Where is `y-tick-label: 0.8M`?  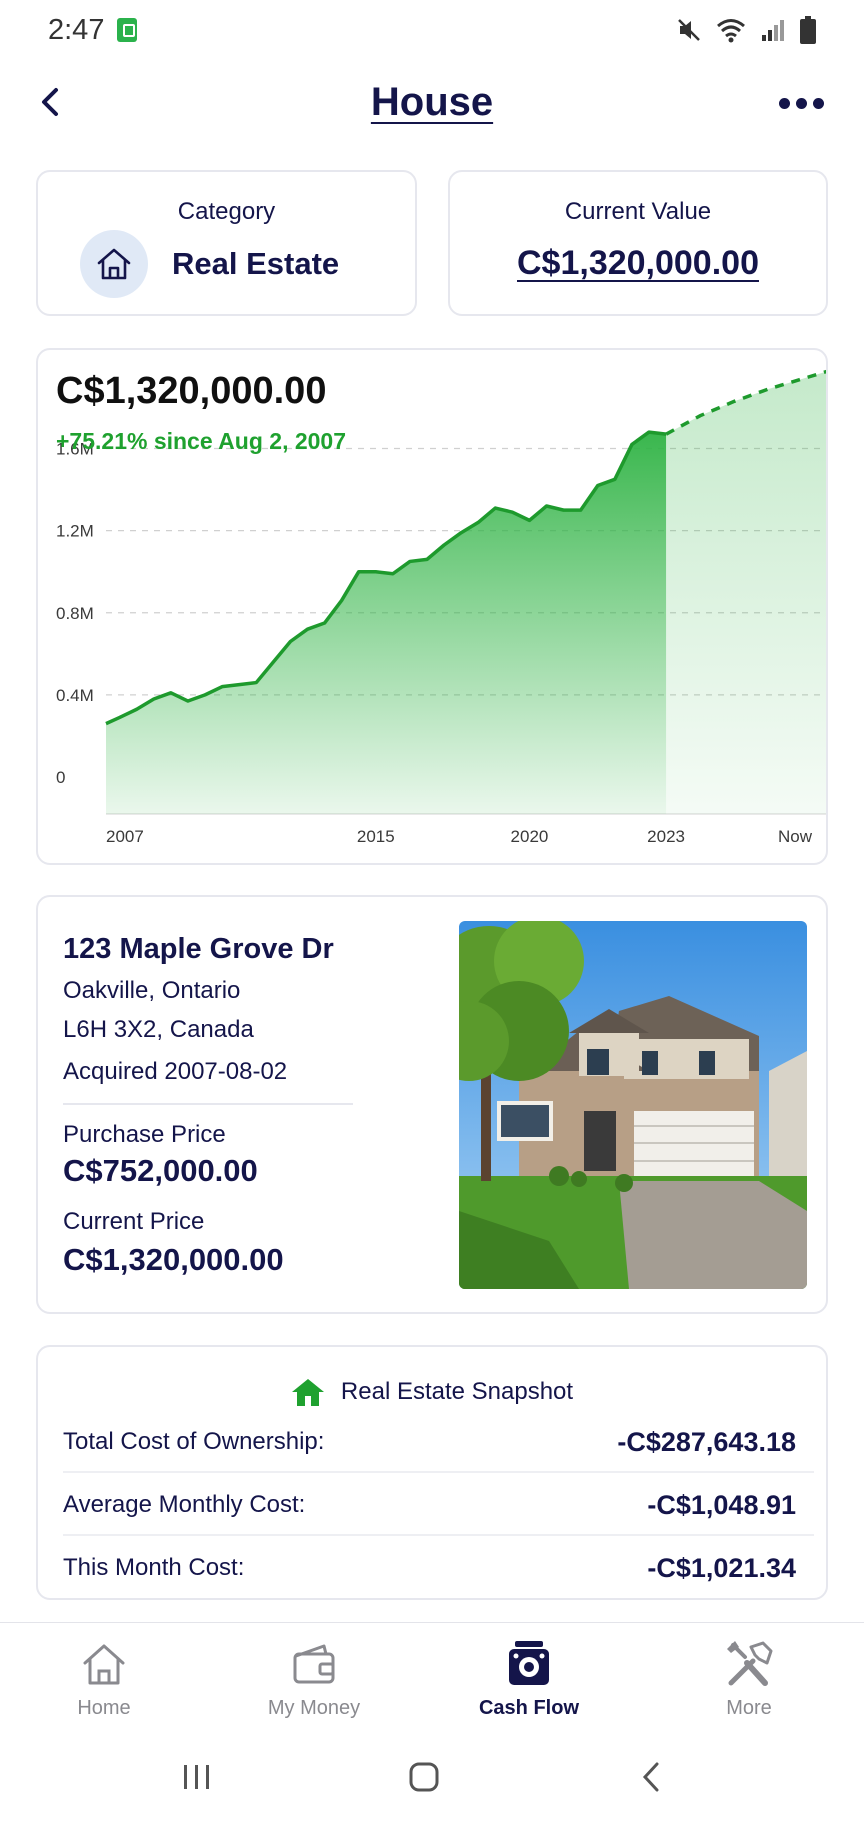 y-tick-label: 0.8M is located at coordinates (75, 613).